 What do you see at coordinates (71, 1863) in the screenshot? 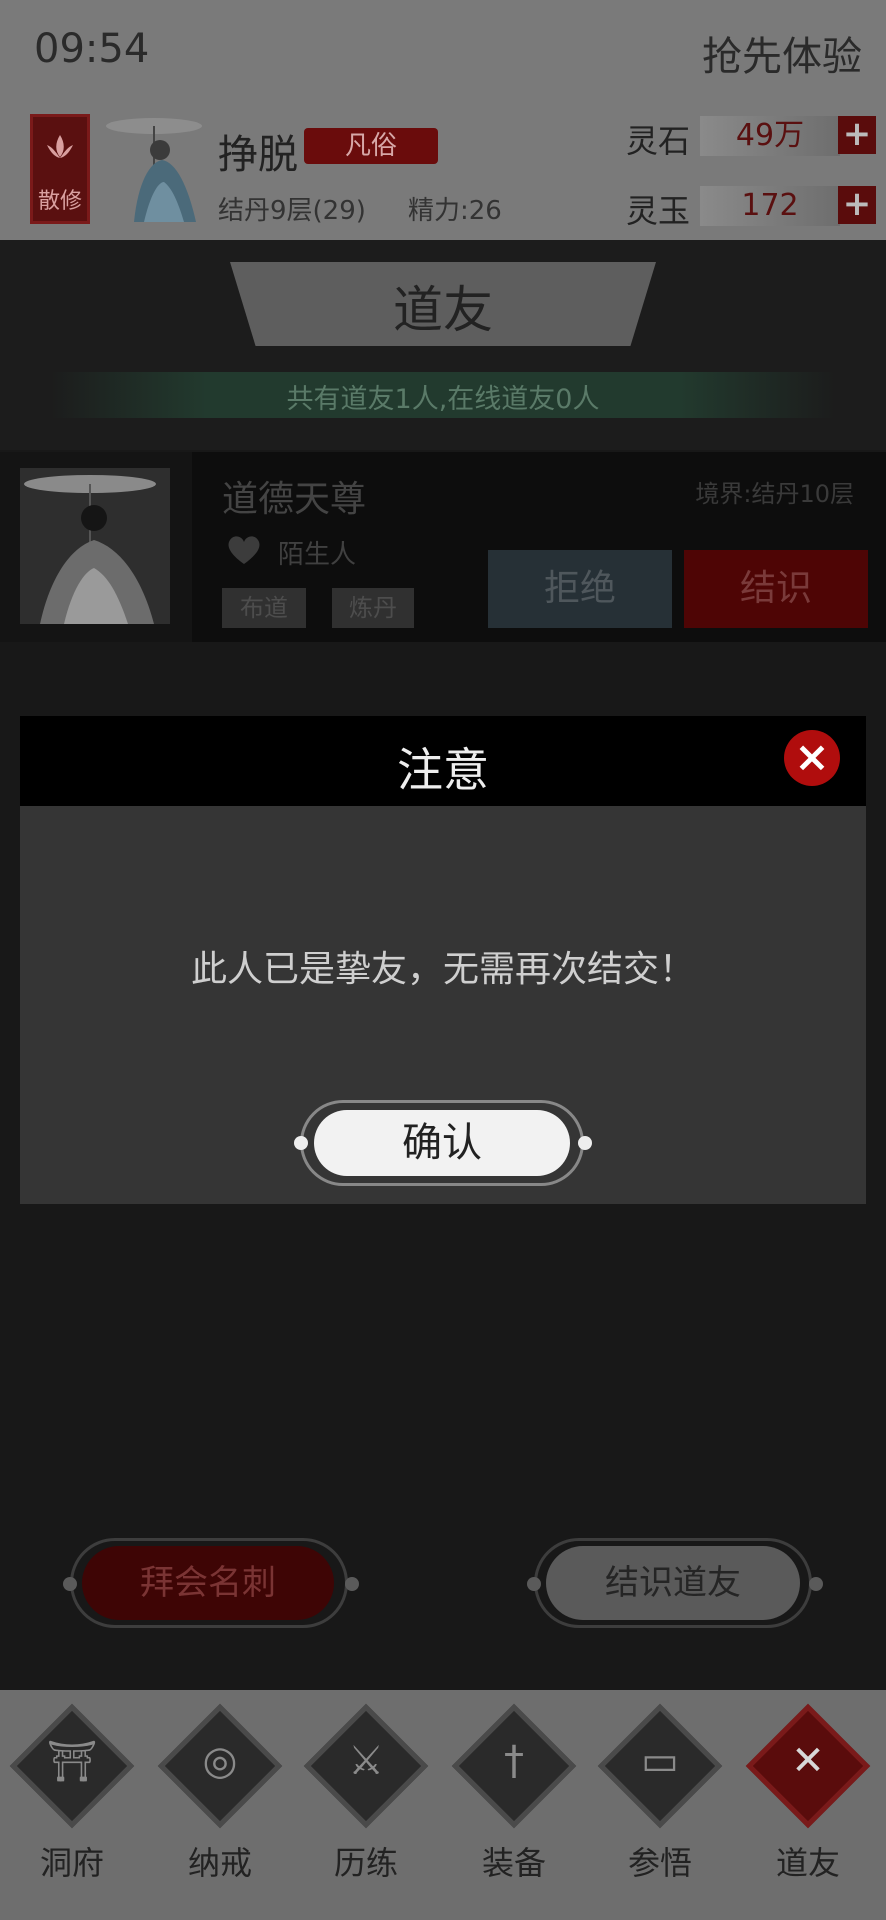
I see `tab-label: 洞府` at bounding box center [71, 1863].